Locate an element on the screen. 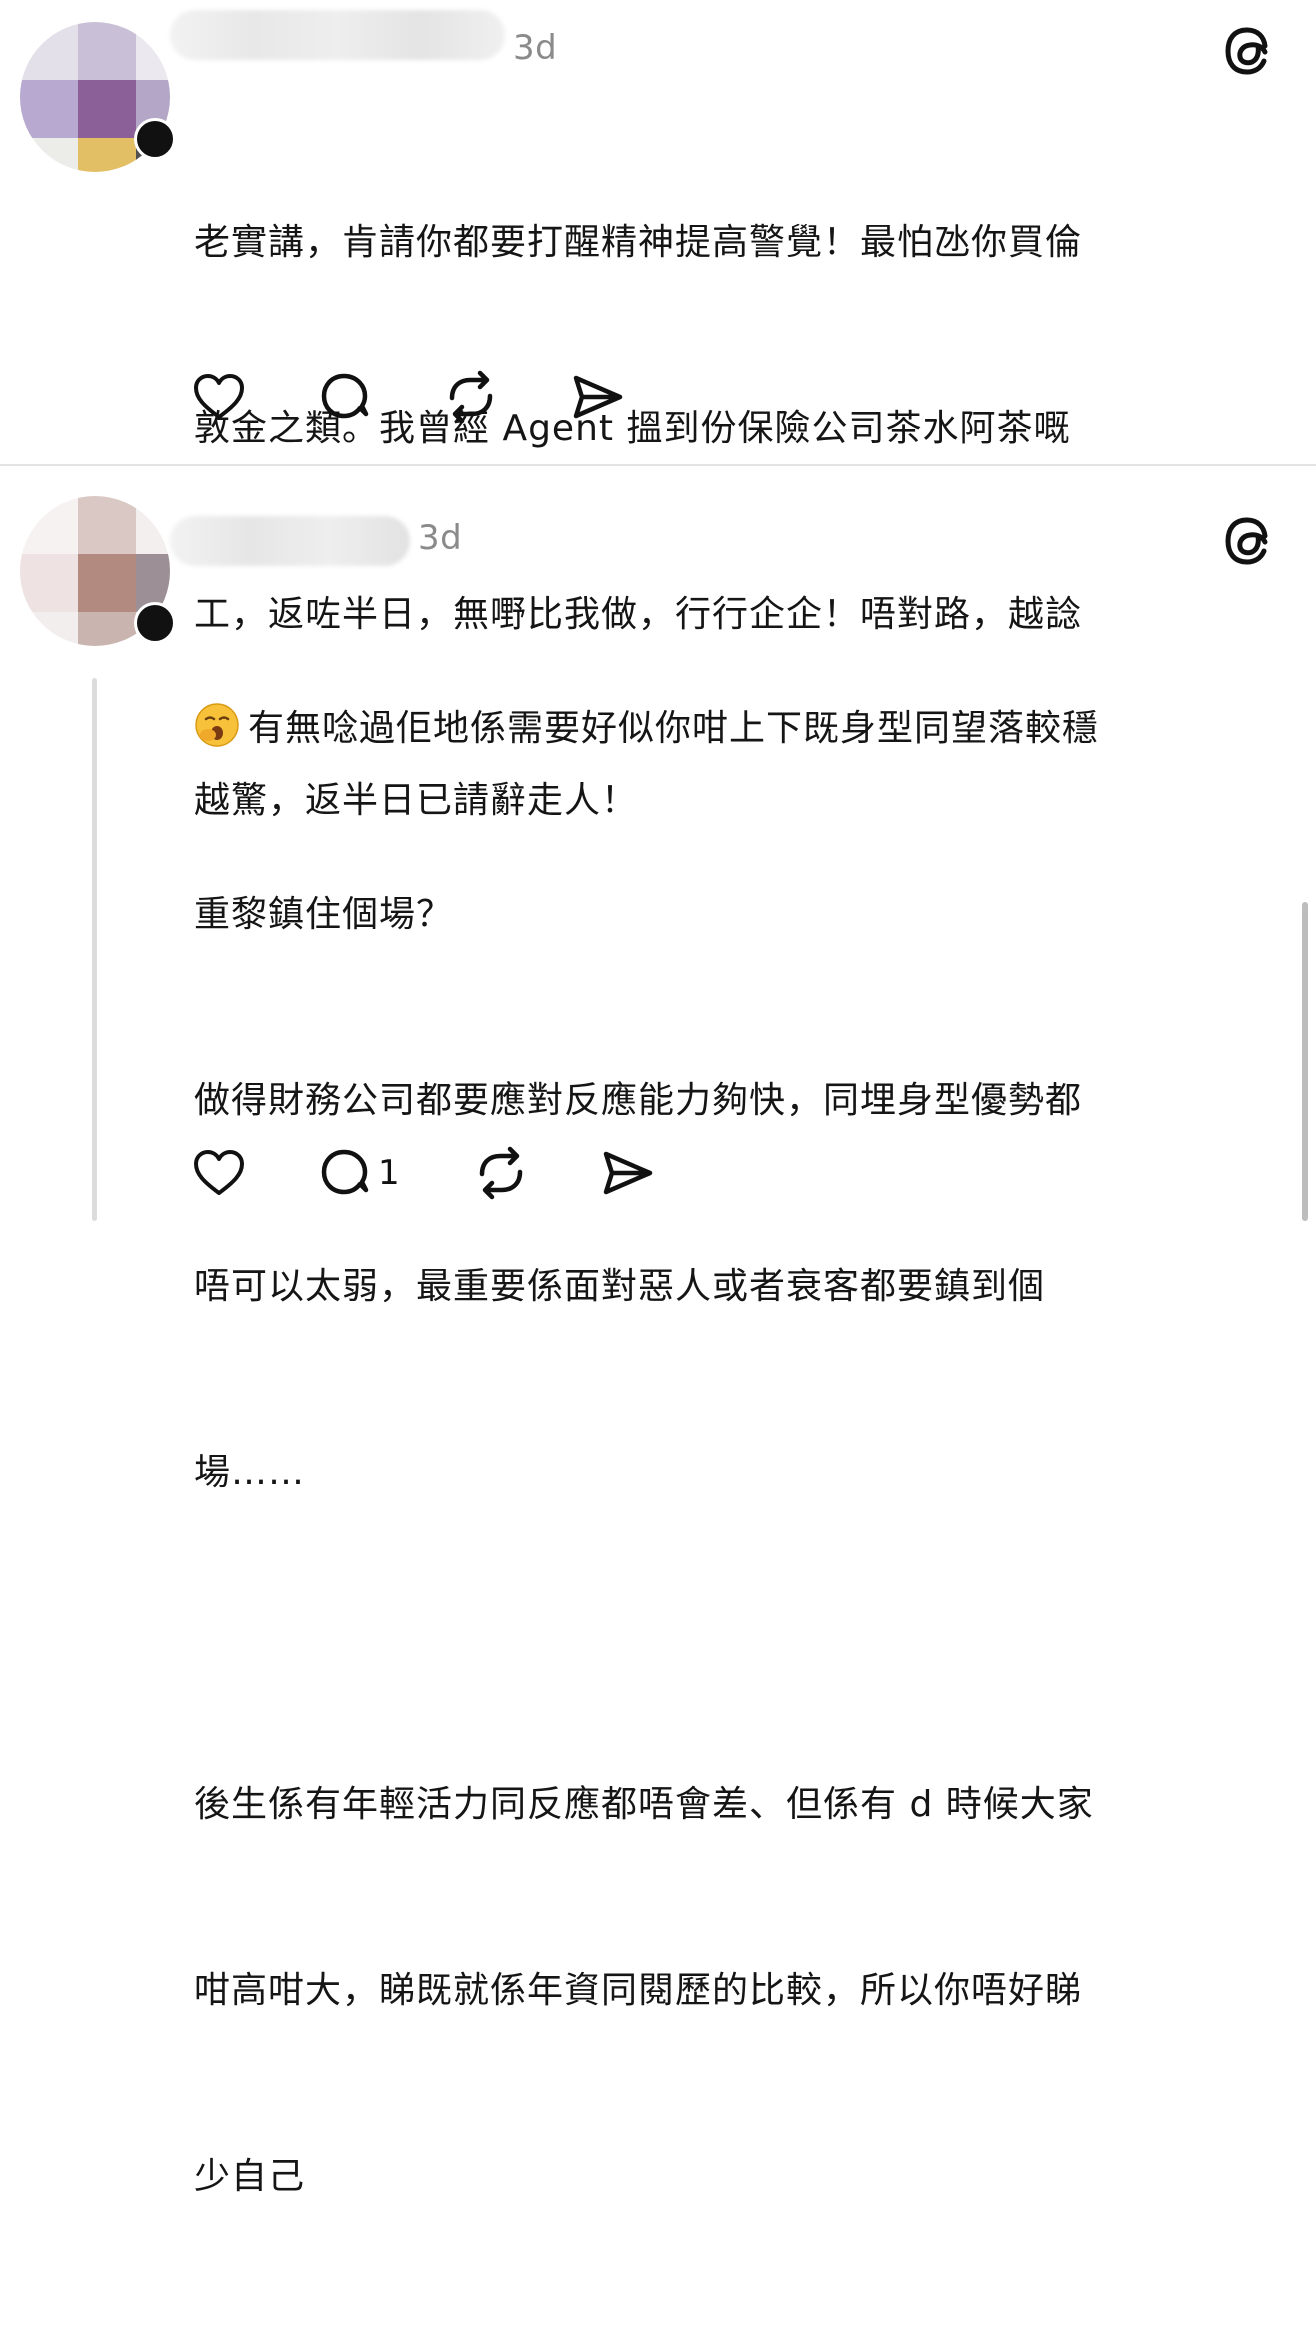 Image resolution: width=1316 pixels, height=2332 pixels. action-bar: 1 is located at coordinates (423, 1173).